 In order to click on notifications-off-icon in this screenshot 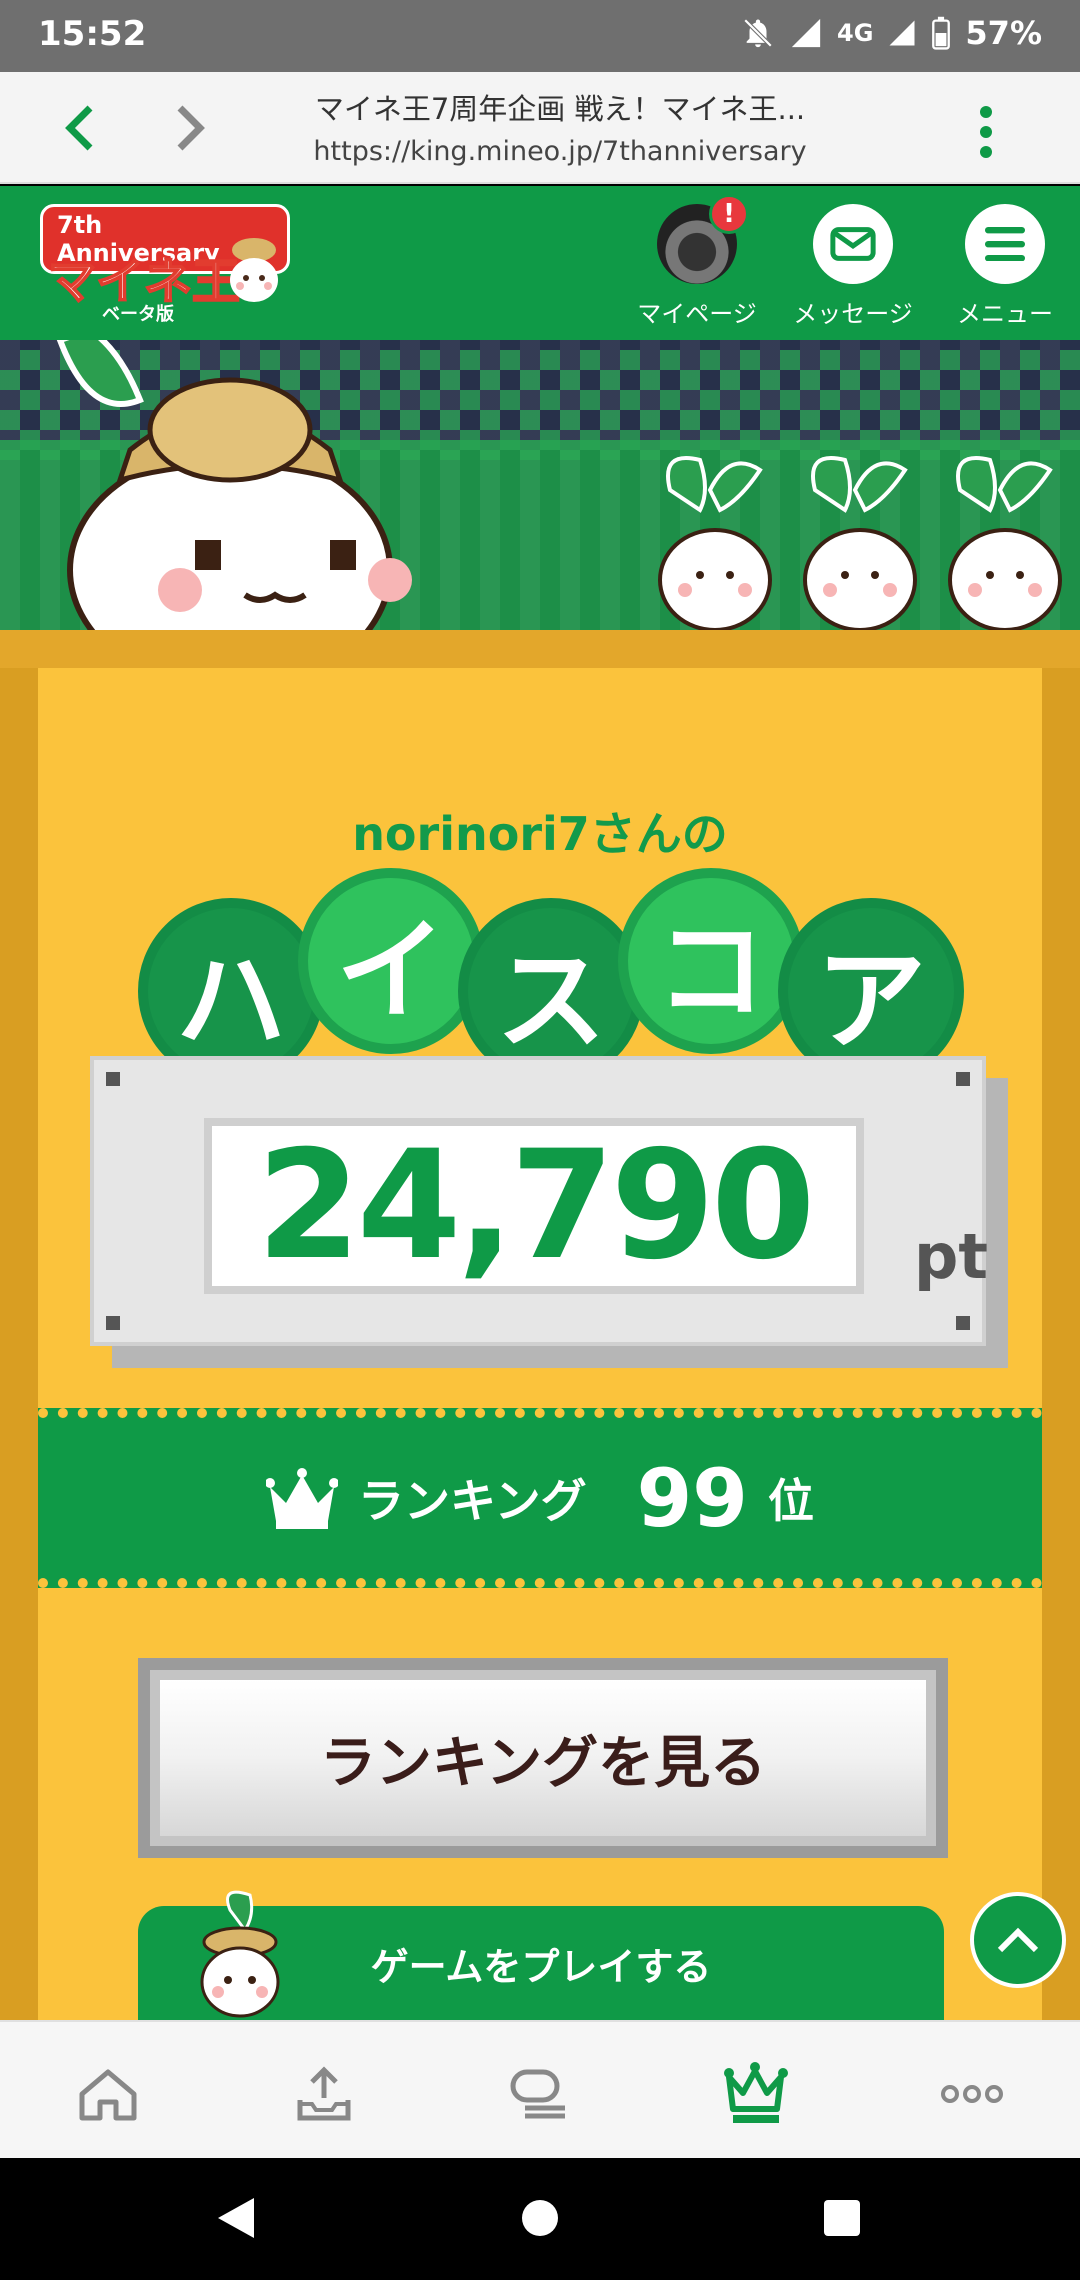, I will do `click(758, 33)`.